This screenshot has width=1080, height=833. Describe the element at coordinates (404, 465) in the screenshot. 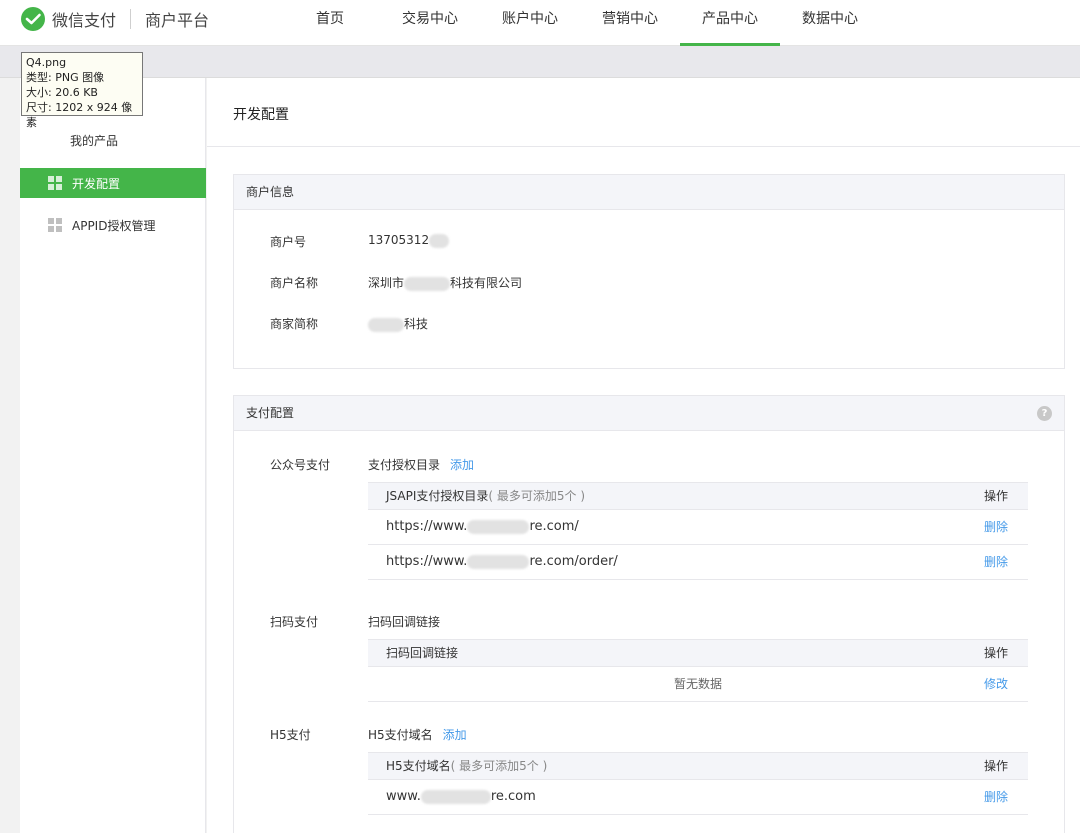

I see `jsapi-title-text: 支付授权目录` at that location.